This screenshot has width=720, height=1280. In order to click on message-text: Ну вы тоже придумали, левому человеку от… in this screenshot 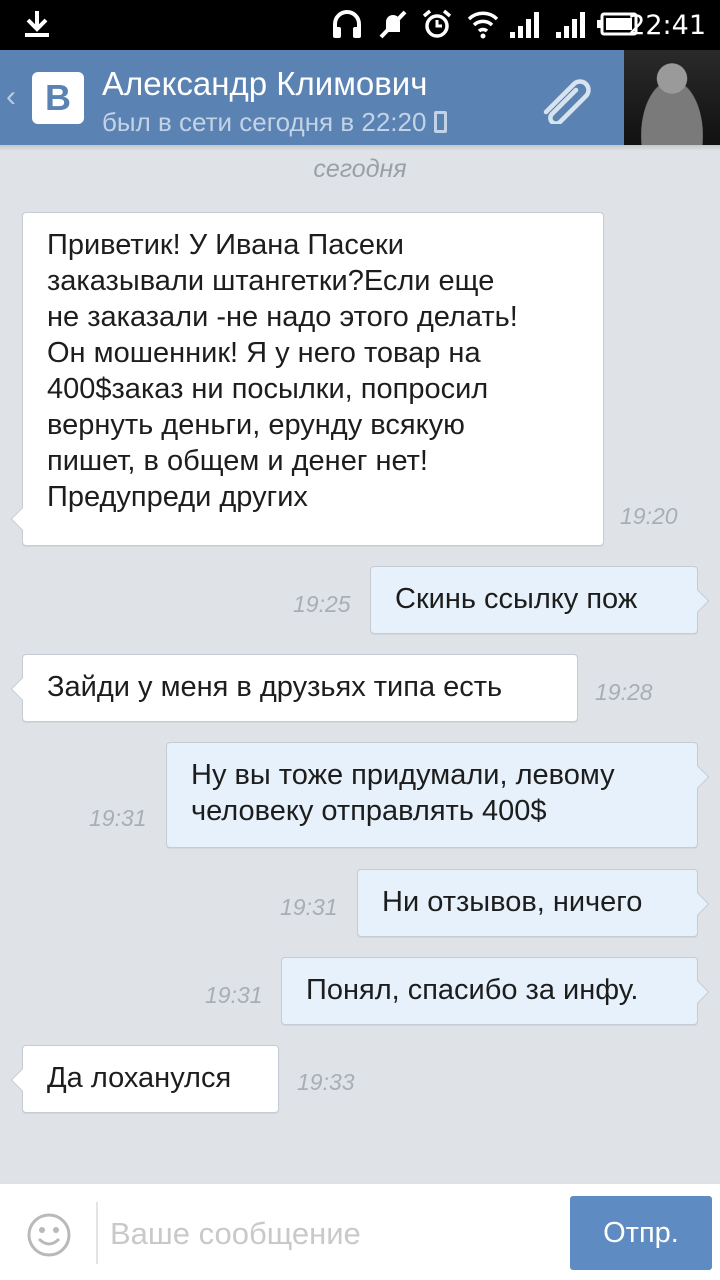, I will do `click(403, 793)`.